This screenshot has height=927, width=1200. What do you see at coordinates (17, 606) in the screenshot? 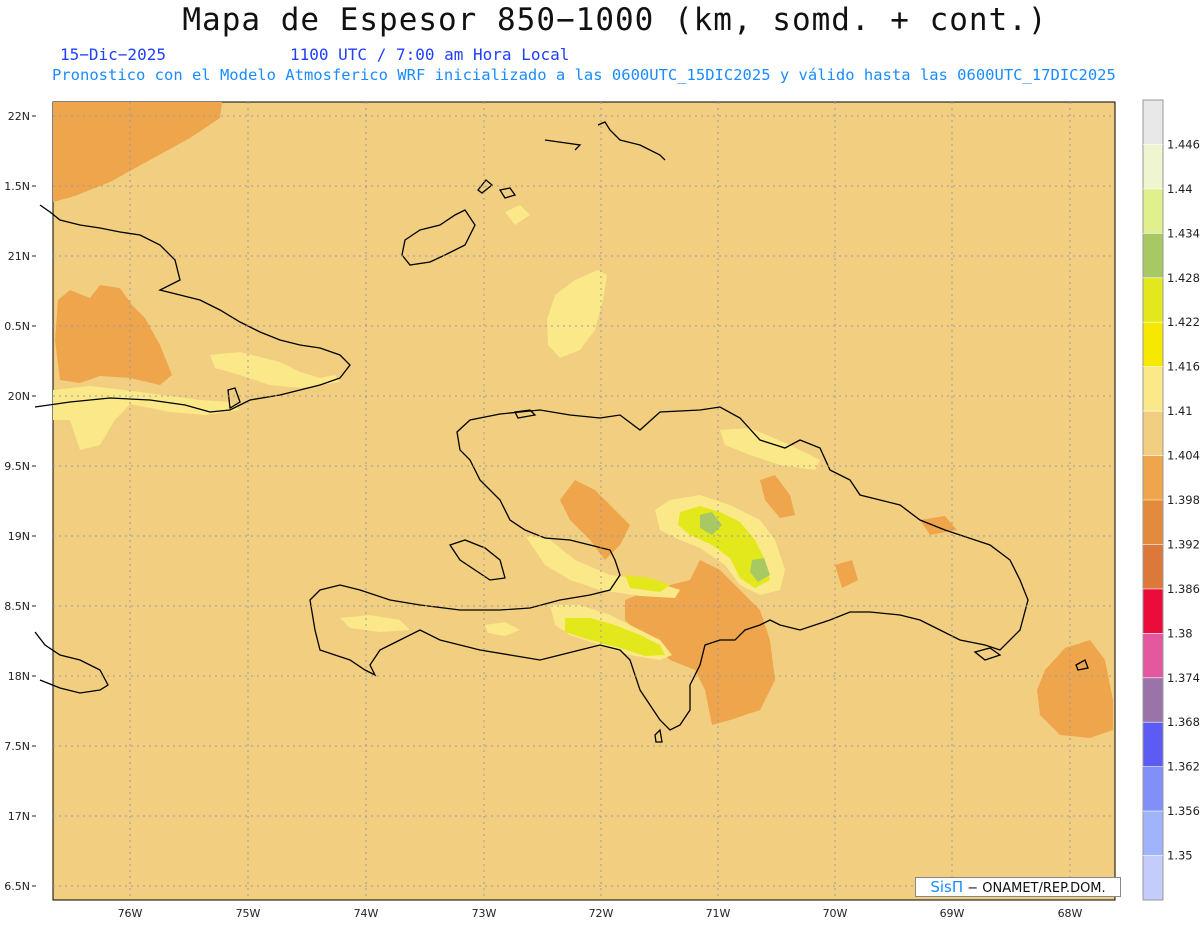
I see `lat-label: 8.5N` at bounding box center [17, 606].